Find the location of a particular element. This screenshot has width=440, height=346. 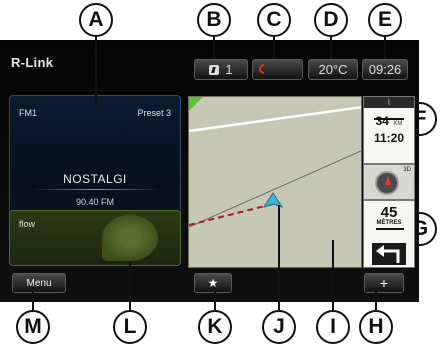

callout-e: E is located at coordinates (385, 20).